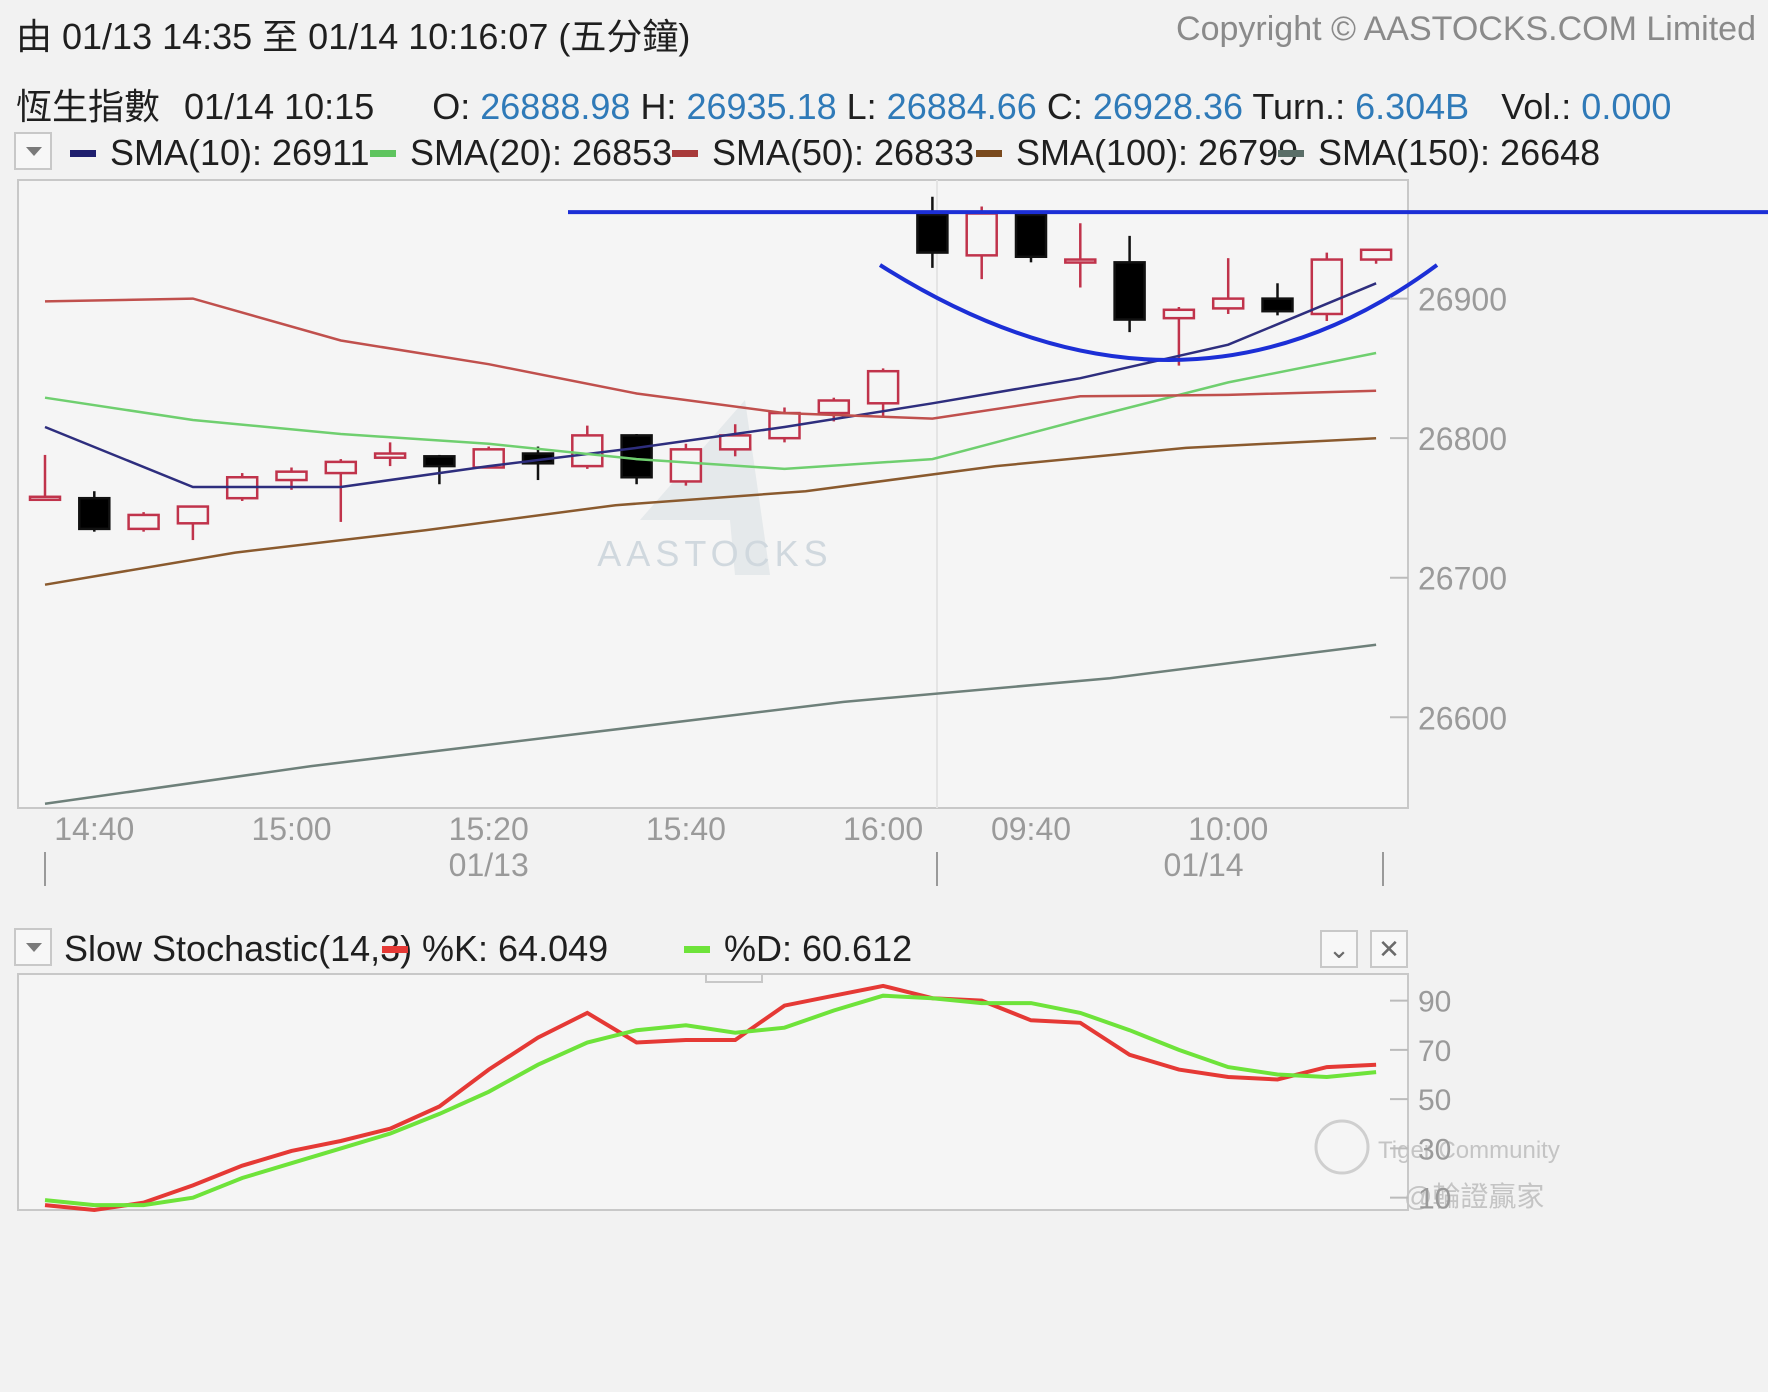 Image resolution: width=1768 pixels, height=1392 pixels. I want to click on y-tick-label: 26800, so click(1462, 439).